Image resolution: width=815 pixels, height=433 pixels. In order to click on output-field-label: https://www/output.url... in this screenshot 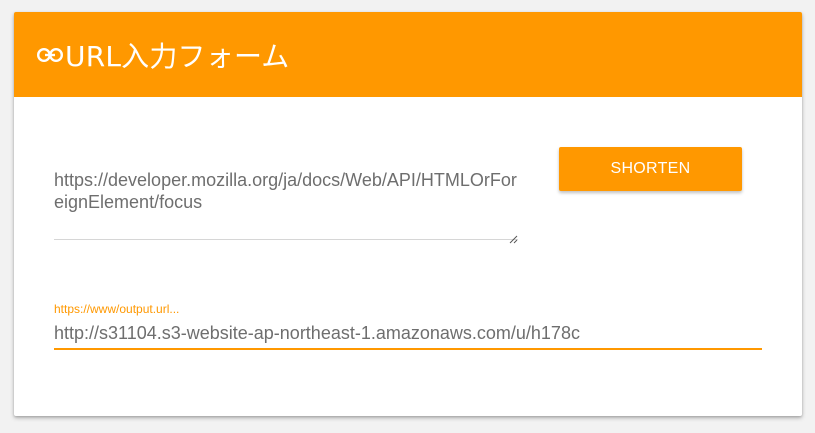, I will do `click(117, 309)`.